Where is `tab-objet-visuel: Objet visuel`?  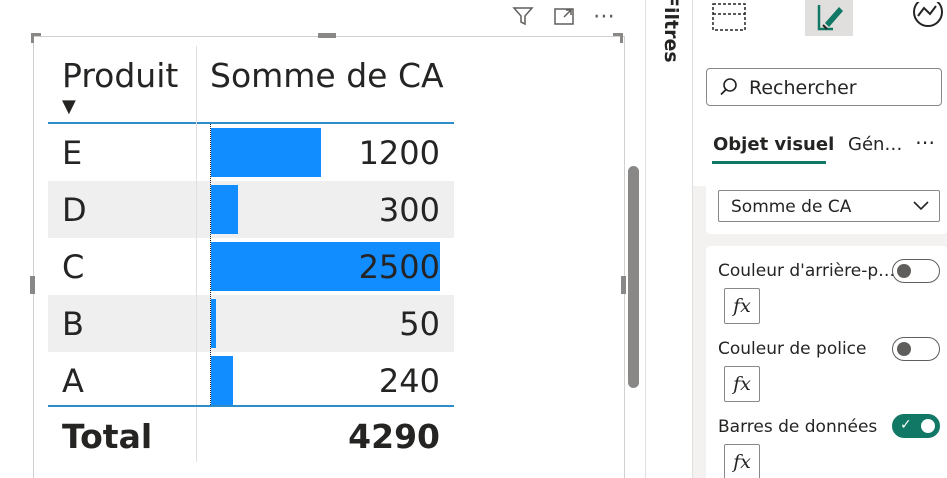 tab-objet-visuel: Objet visuel is located at coordinates (773, 144).